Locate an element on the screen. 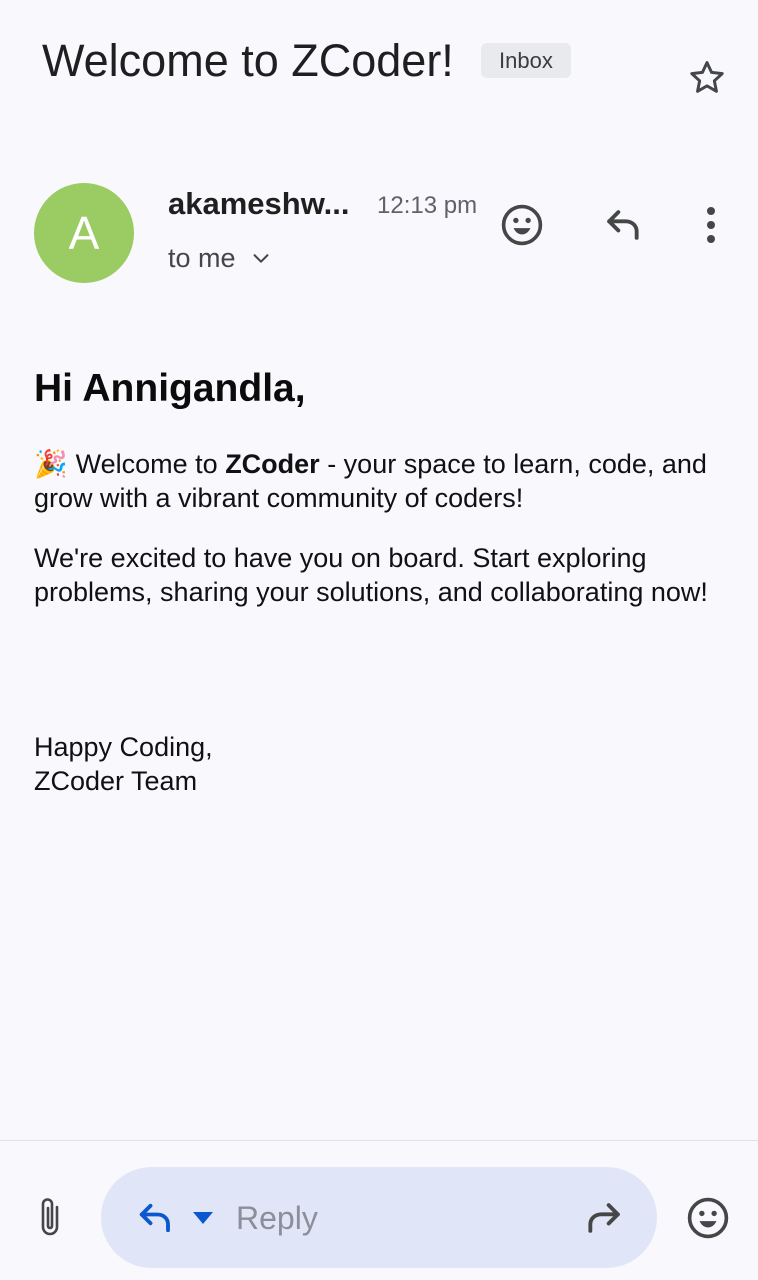 The height and width of the screenshot is (1280, 758). attach-button is located at coordinates (50, 1218).